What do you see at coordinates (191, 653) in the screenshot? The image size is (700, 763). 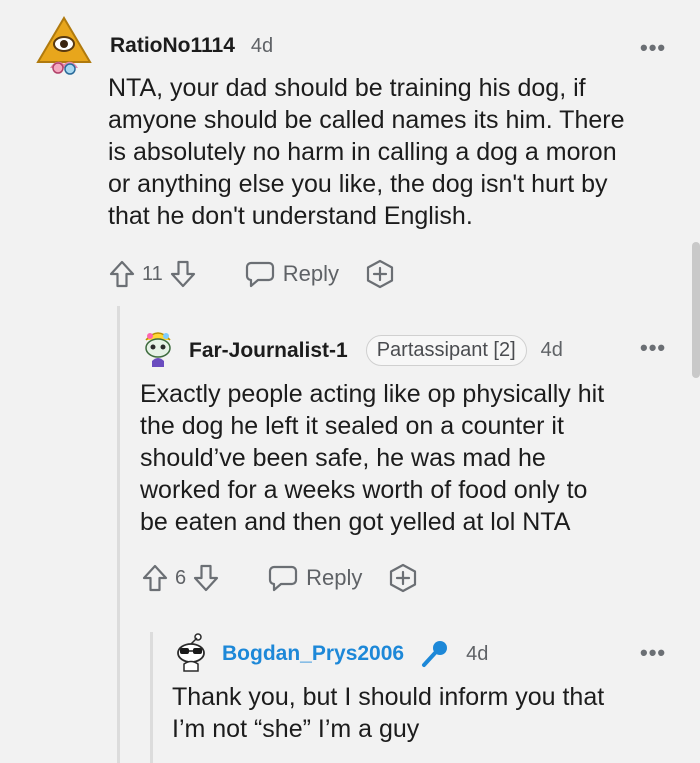 I see `avatar-snoo-sunglasses-icon` at bounding box center [191, 653].